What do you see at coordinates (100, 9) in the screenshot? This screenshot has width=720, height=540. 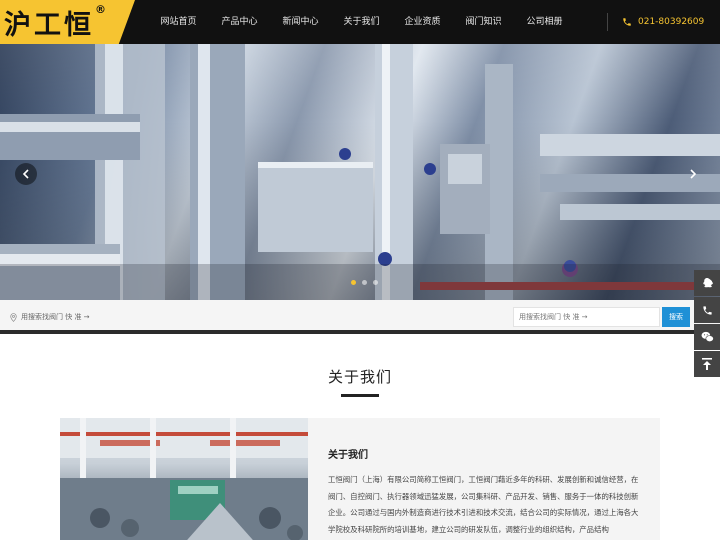 I see `registered-mark: ®` at bounding box center [100, 9].